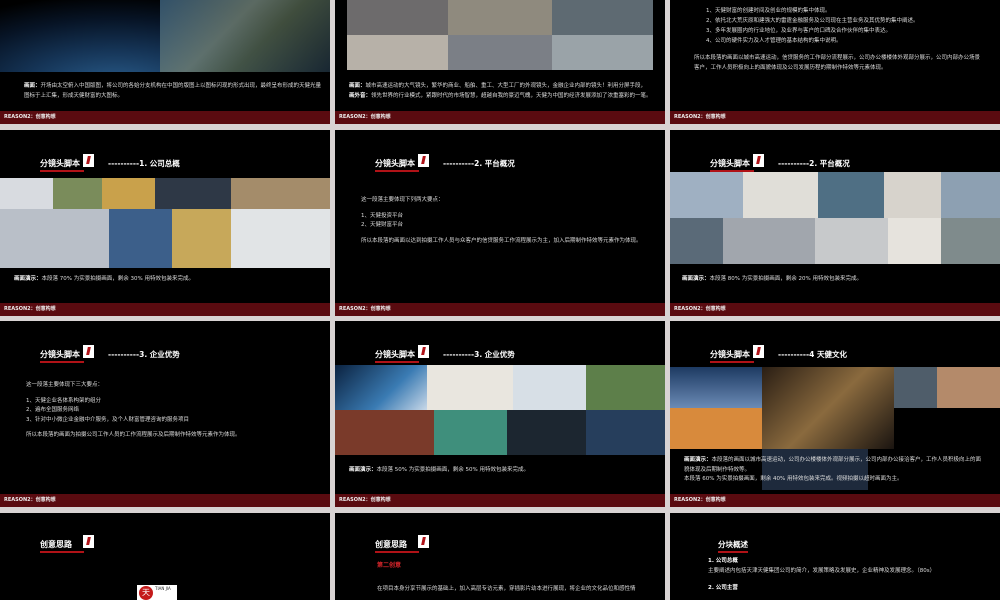 The image size is (1000, 600). I want to click on text-line: 1、天健投资平台, so click(382, 215).